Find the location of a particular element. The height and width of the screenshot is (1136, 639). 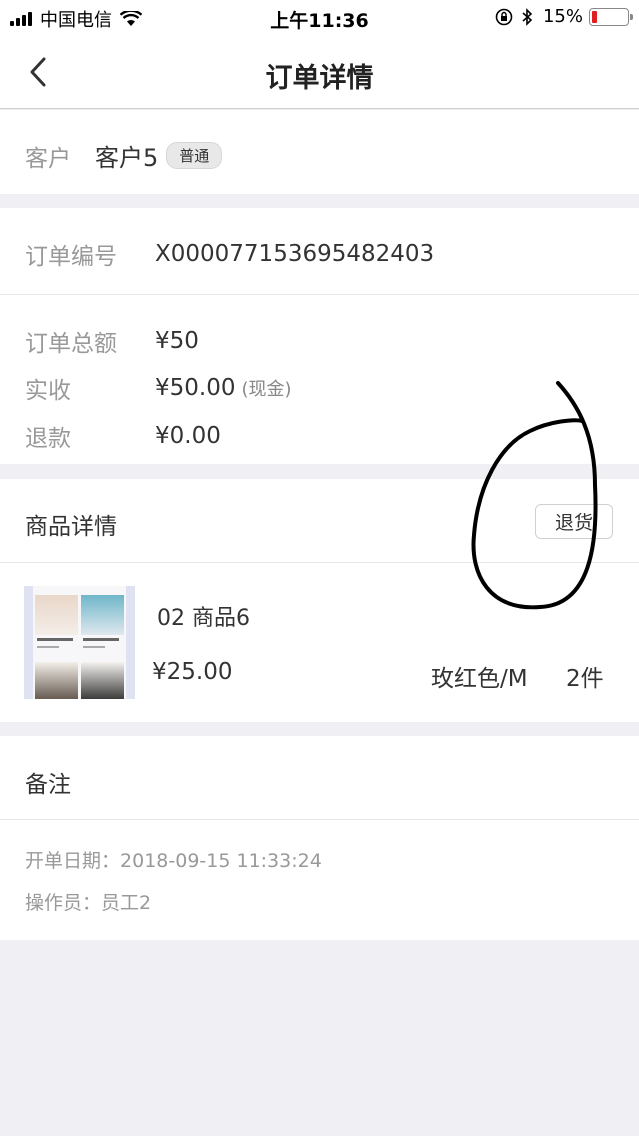

received-row: 实收 ¥50.00 (现金) is located at coordinates (158, 388).